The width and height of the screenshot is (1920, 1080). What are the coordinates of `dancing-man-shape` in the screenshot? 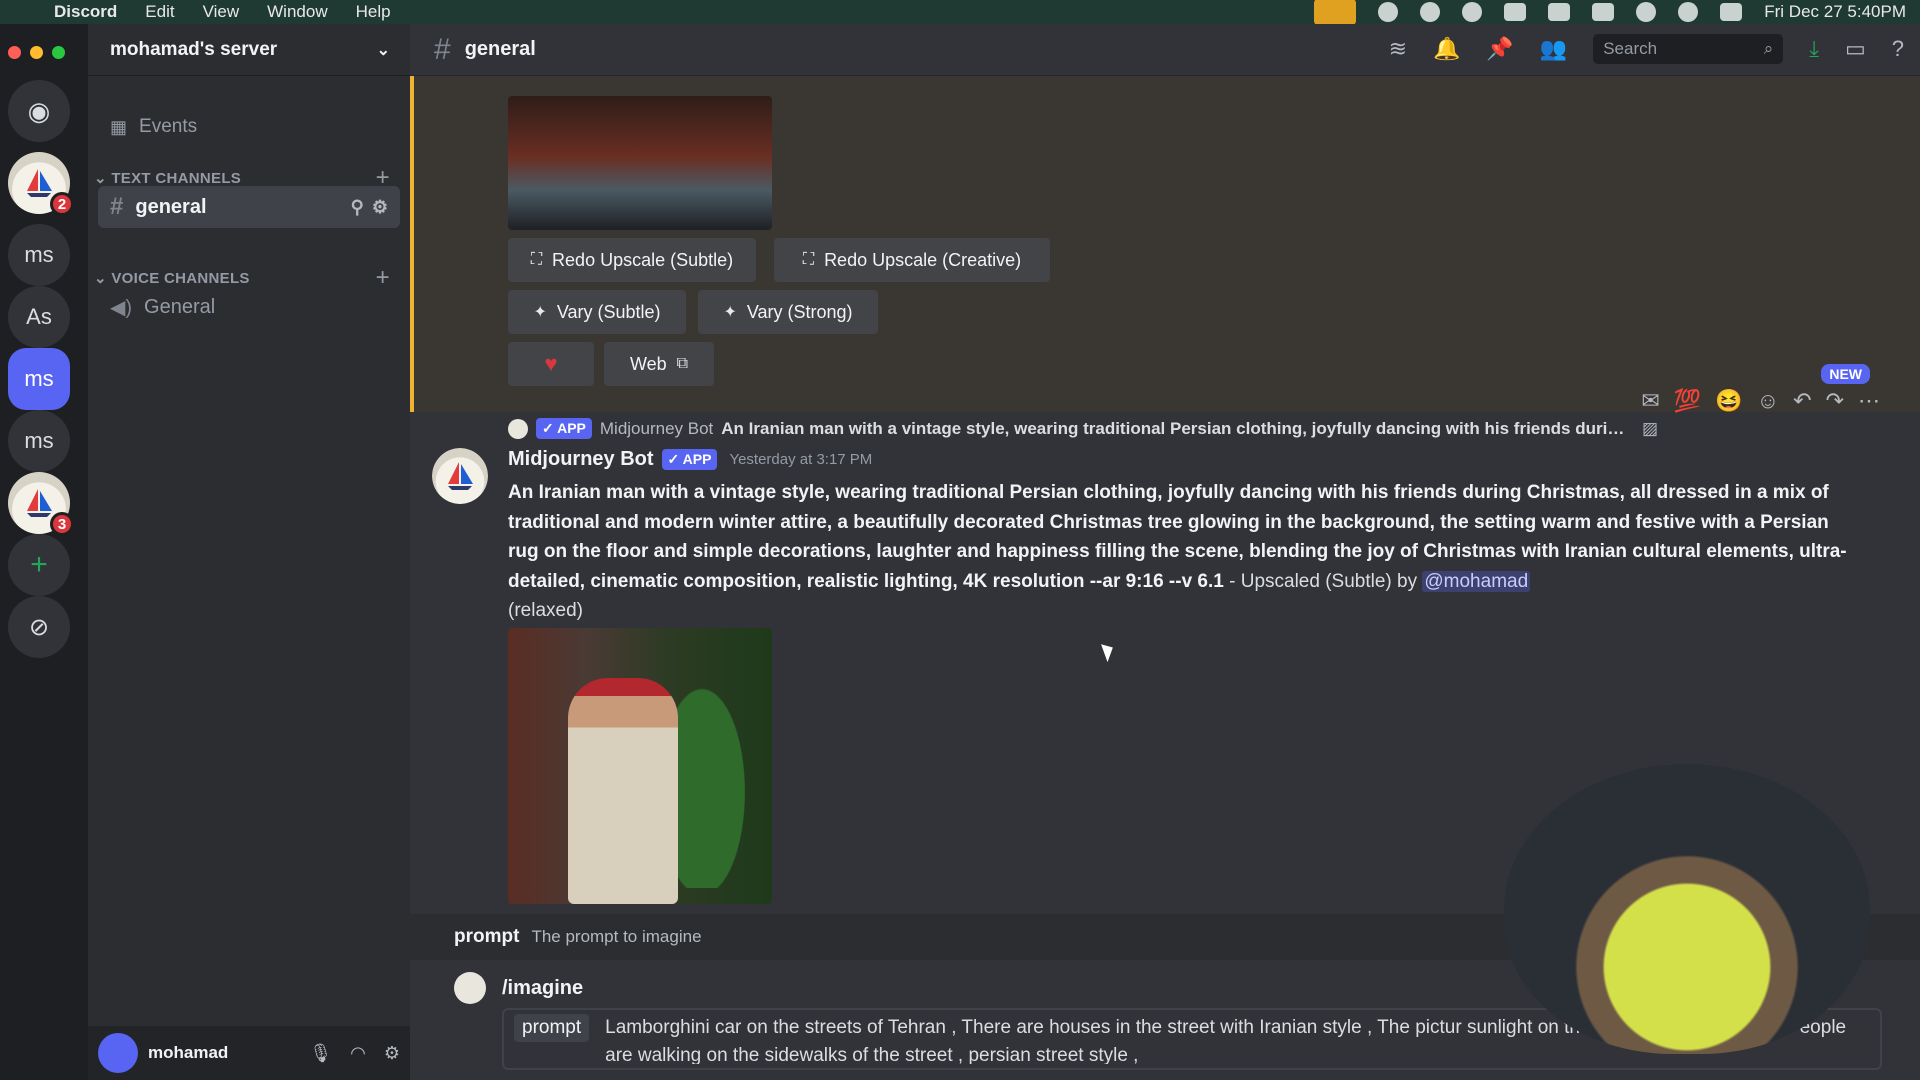 It's located at (623, 791).